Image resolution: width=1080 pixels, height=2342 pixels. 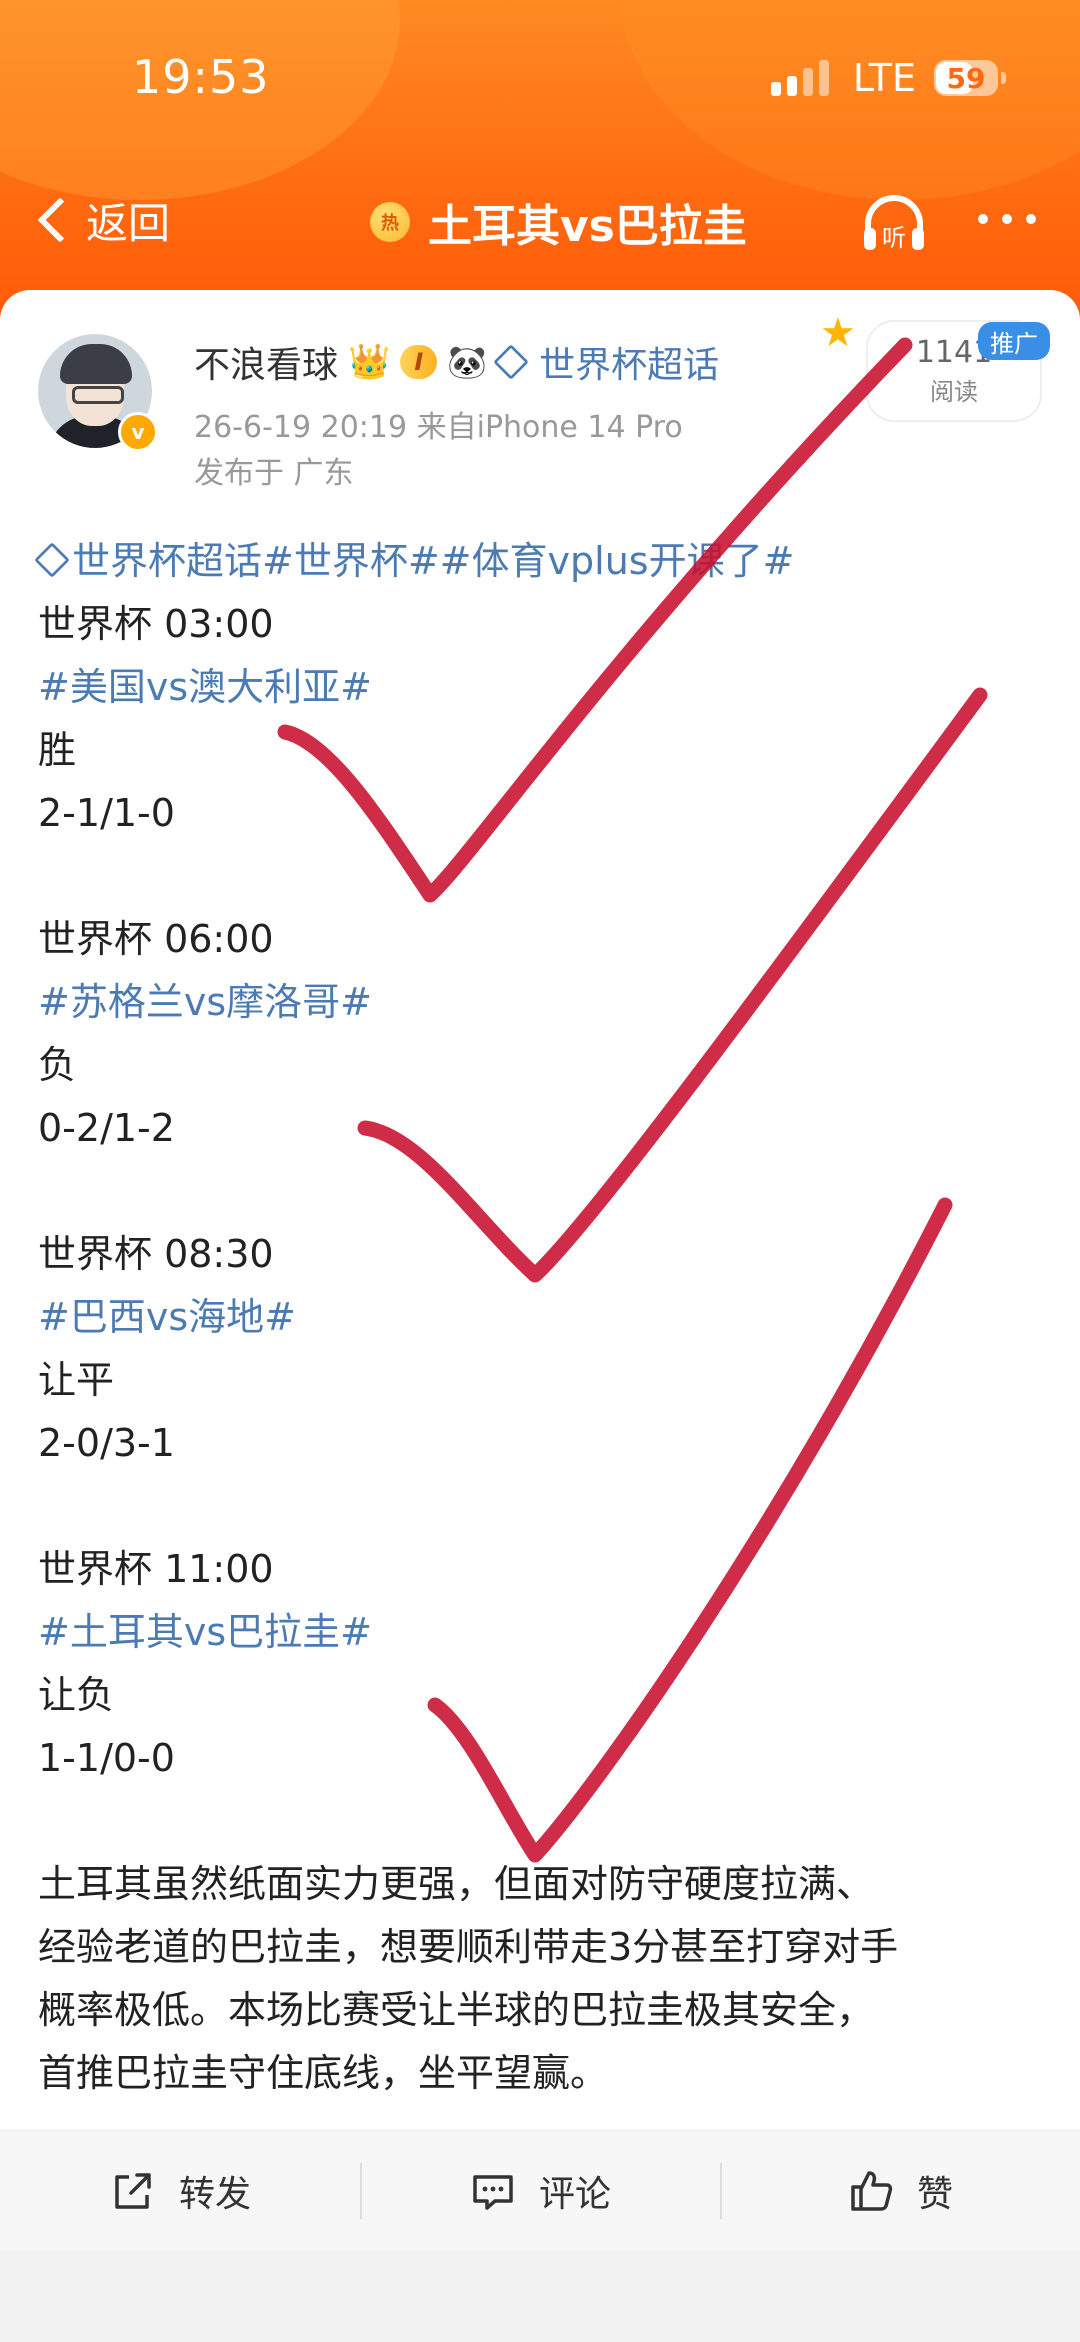 What do you see at coordinates (900, 2191) in the screenshot?
I see `like-button: 赞` at bounding box center [900, 2191].